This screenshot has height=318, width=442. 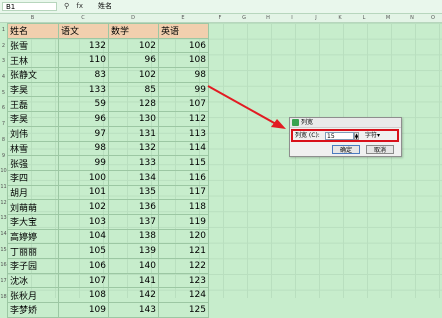 What do you see at coordinates (133, 310) in the screenshot?
I see `score-cell: 143` at bounding box center [133, 310].